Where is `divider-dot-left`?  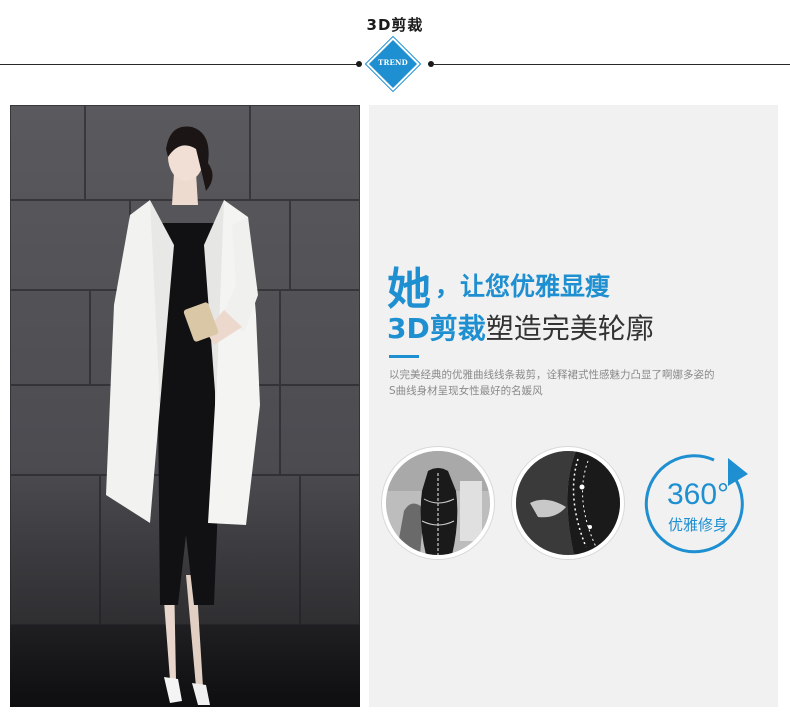
divider-dot-left is located at coordinates (359, 64).